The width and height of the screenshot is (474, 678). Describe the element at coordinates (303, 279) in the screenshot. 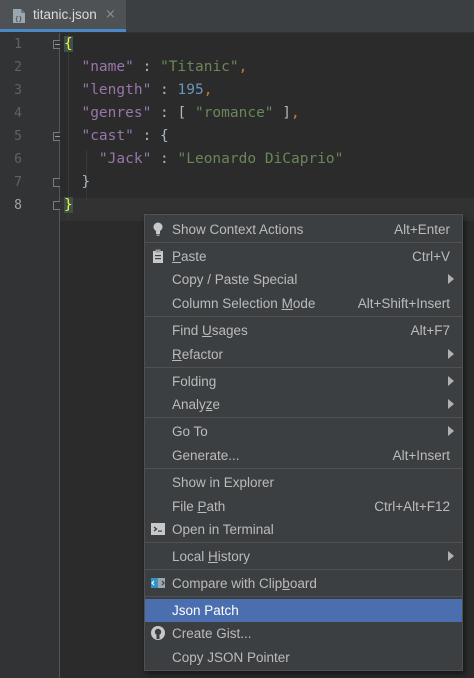

I see `menu-item-copy-paste-special: Copy / Paste Special` at that location.